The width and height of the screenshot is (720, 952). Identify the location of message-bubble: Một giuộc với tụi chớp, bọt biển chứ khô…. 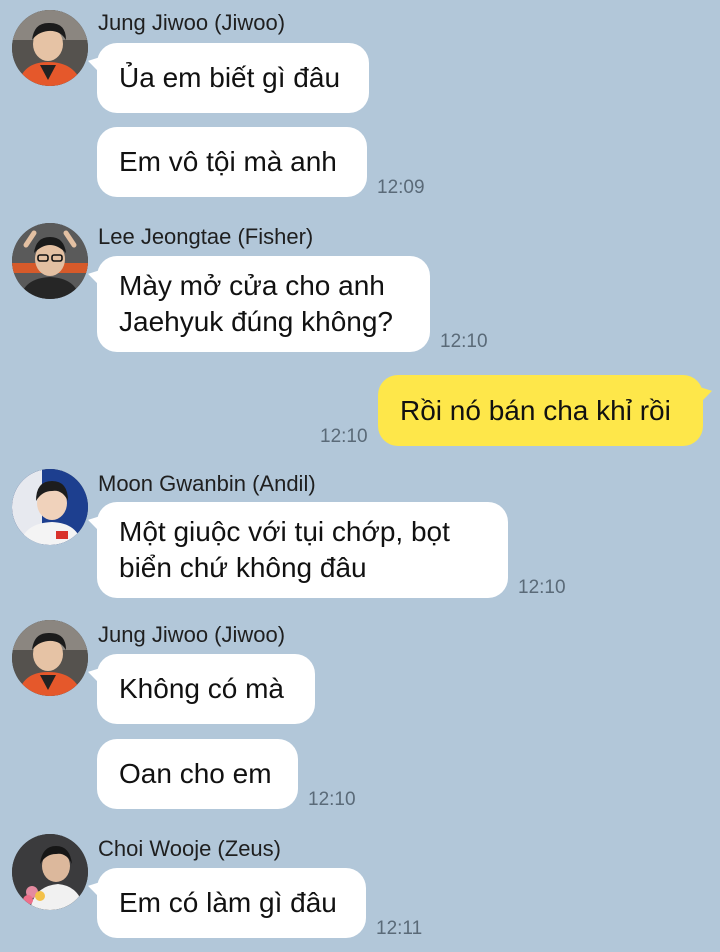
(302, 550).